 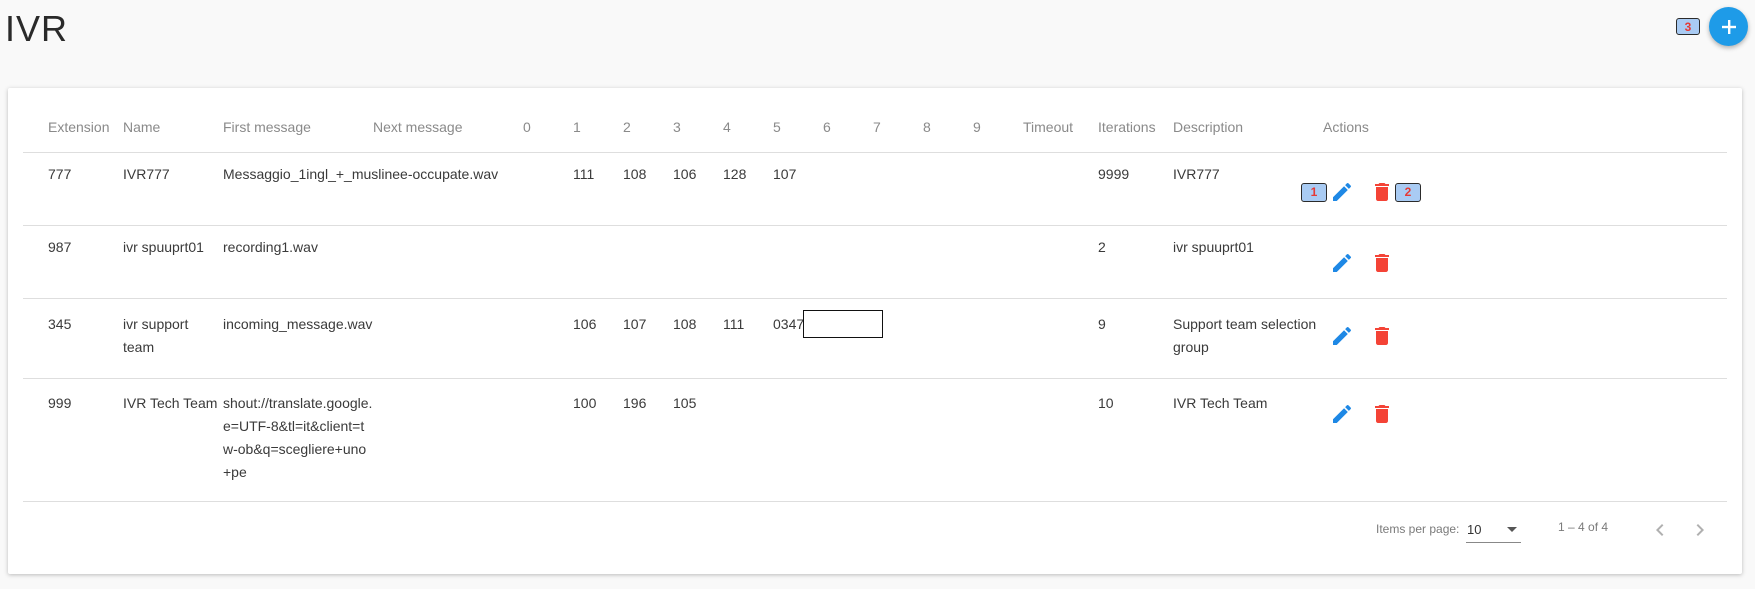 I want to click on cell-key-4: 128, so click(x=735, y=174).